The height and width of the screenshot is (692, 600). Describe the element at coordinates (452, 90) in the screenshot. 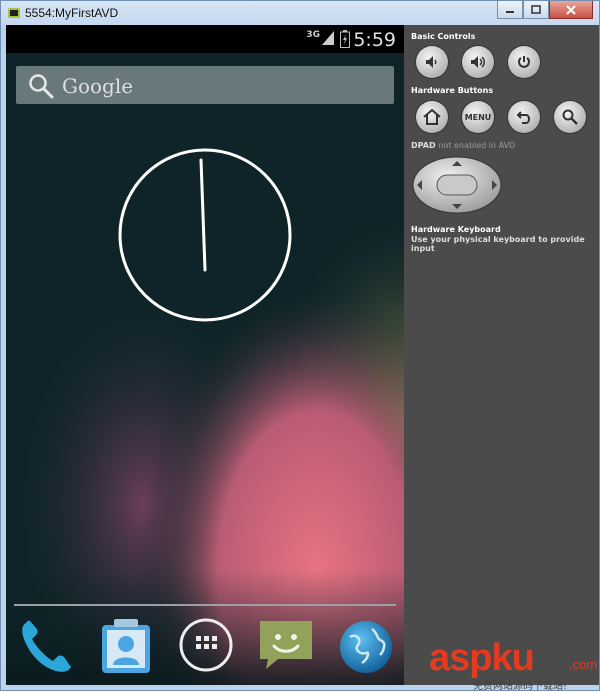

I see `hardware-buttons-heading: Hardware Buttons` at that location.